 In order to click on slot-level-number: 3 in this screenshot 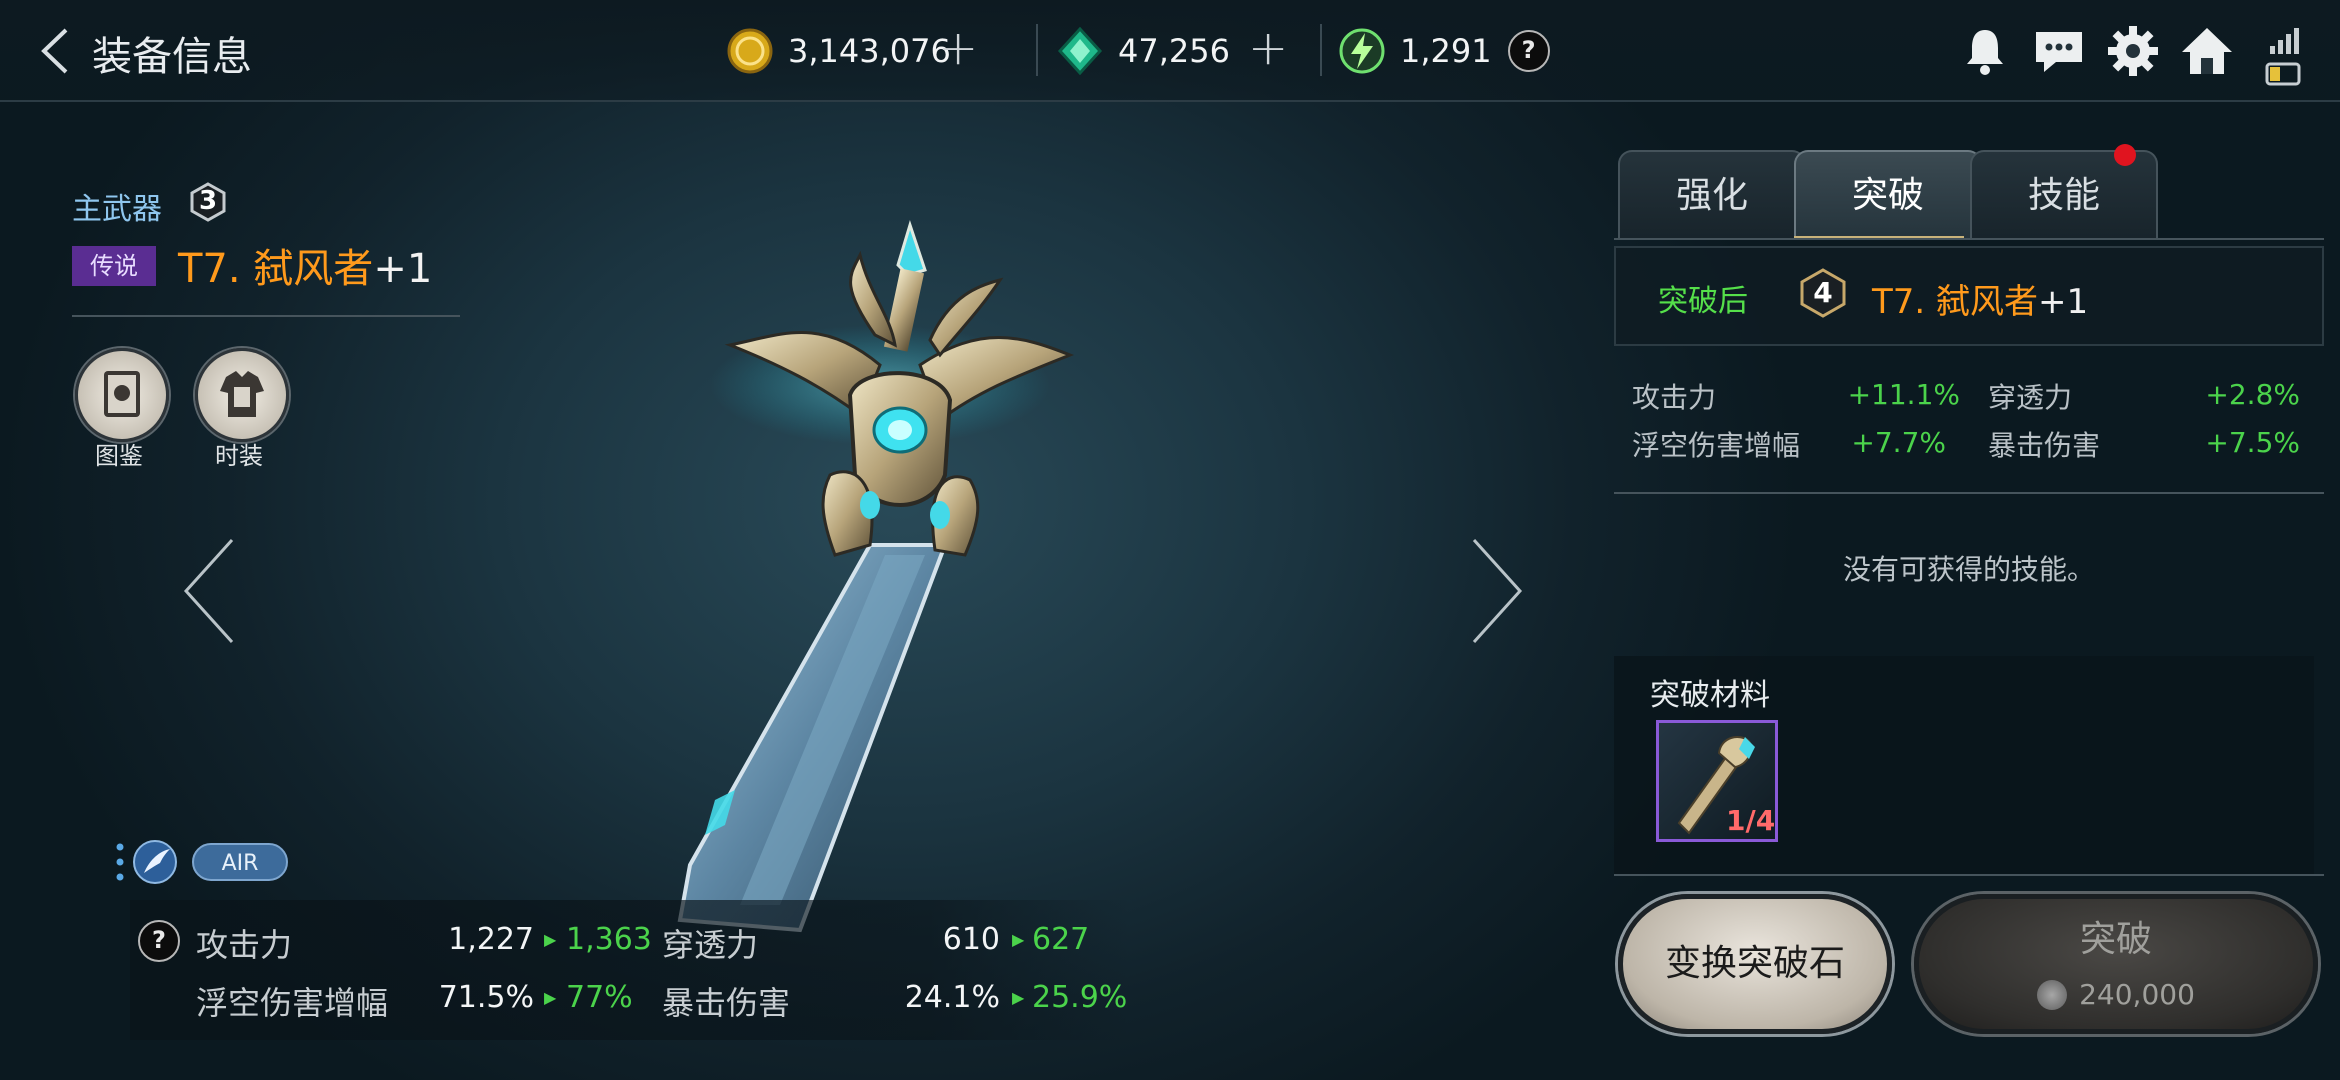, I will do `click(208, 201)`.